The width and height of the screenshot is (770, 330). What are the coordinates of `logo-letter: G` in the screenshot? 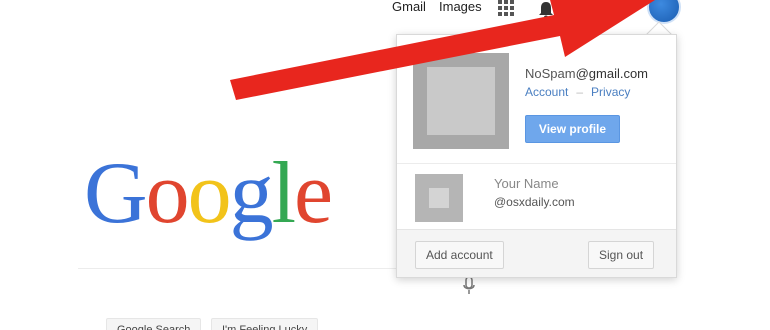 It's located at (116, 193).